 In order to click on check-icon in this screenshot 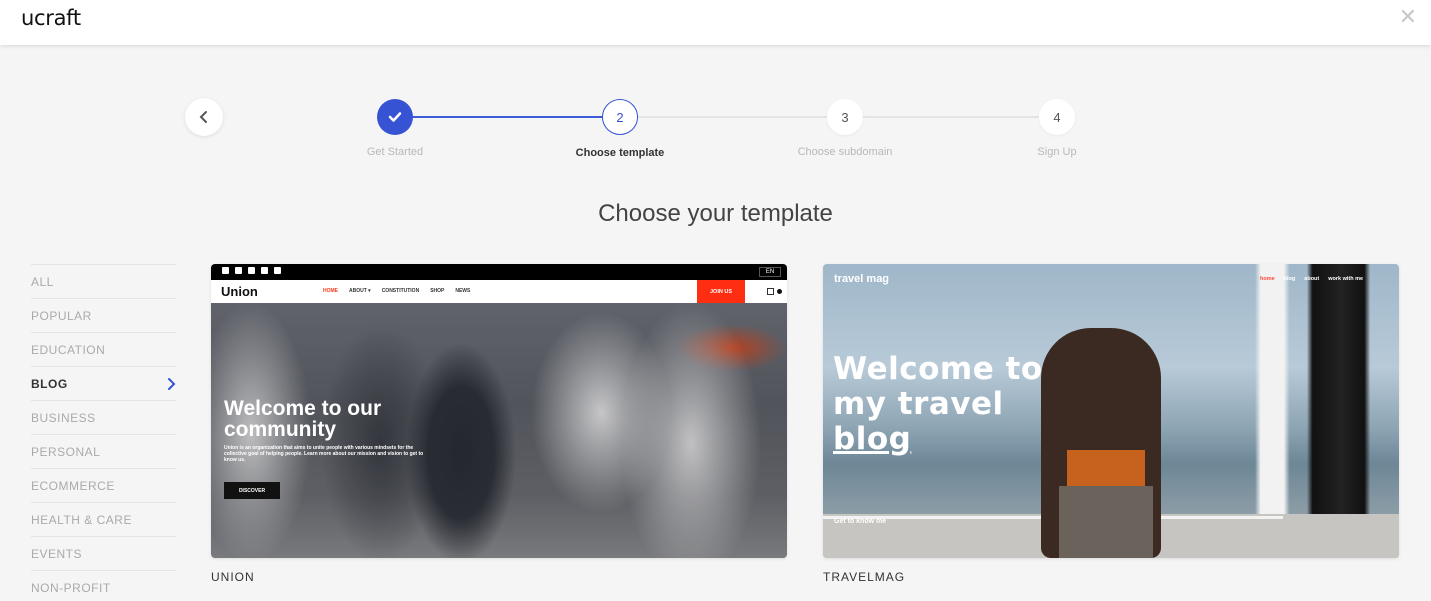, I will do `click(395, 117)`.